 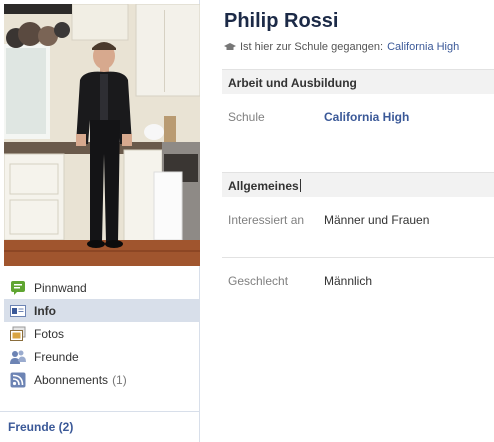 I want to click on sidebar-item-friends: Freunde, so click(x=102, y=356).